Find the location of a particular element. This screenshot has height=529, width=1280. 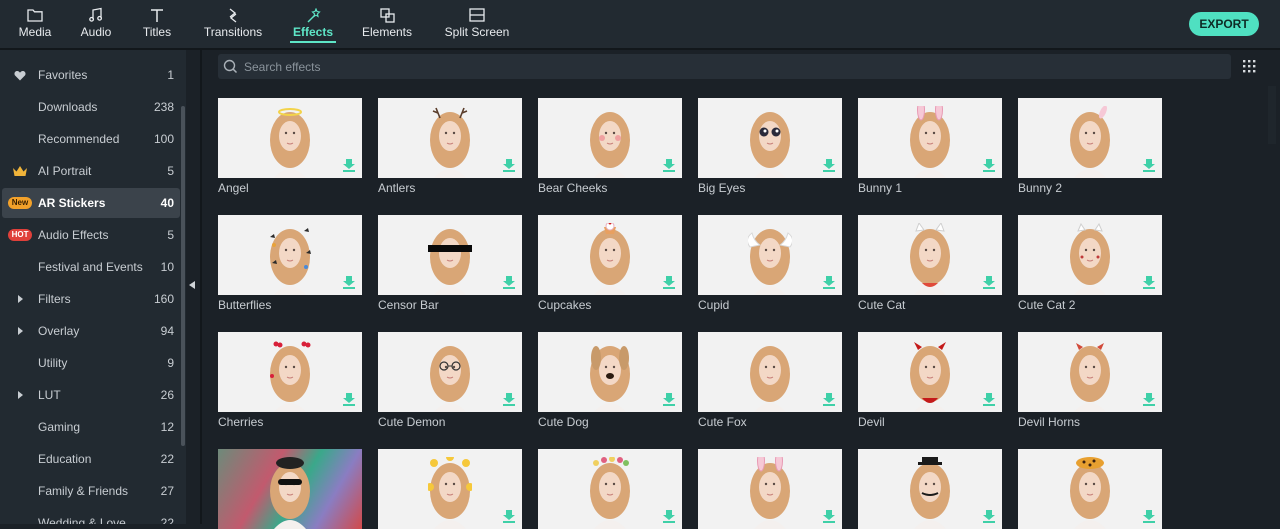

tab-split-screen: Split Screen is located at coordinates (477, 24).